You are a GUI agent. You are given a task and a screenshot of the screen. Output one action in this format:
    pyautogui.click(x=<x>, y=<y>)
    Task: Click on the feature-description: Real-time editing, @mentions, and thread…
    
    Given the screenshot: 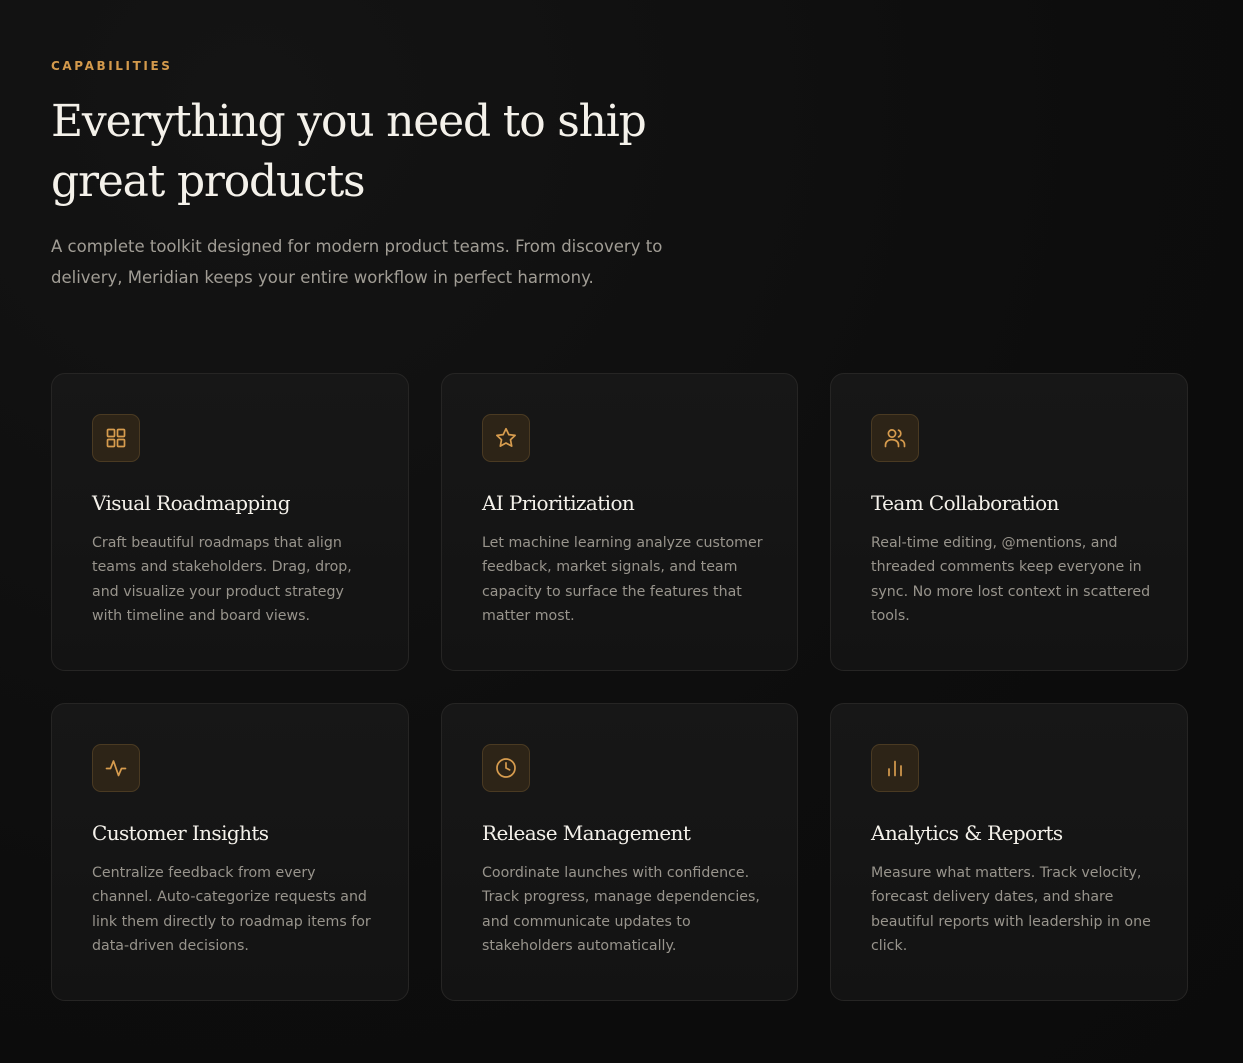 What is the action you would take?
    pyautogui.click(x=1011, y=579)
    